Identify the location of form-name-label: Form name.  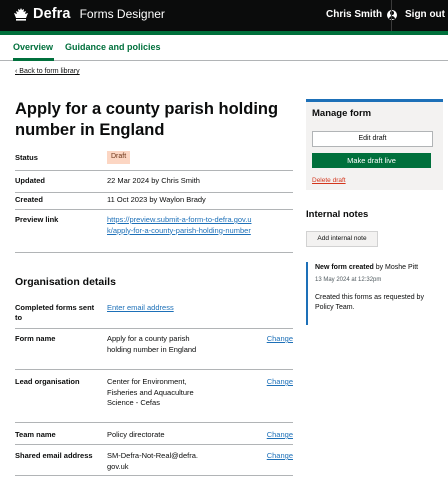
(35, 338).